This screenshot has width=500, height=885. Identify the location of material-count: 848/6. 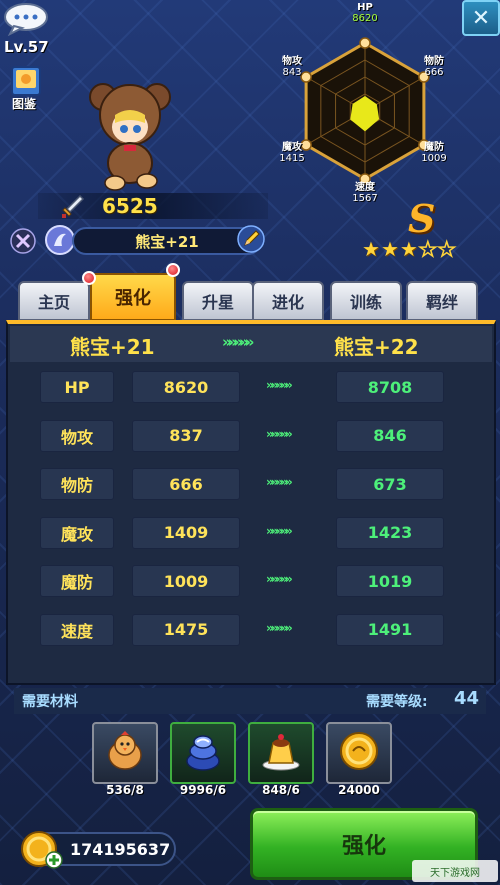
(281, 790).